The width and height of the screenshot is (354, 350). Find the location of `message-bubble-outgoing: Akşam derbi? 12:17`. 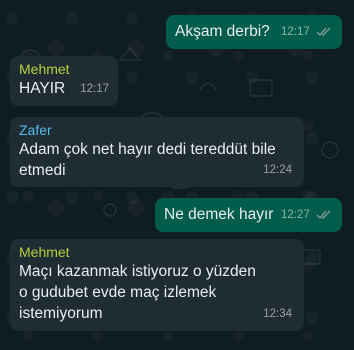

message-bubble-outgoing: Akşam derbi? 12:17 is located at coordinates (254, 32).